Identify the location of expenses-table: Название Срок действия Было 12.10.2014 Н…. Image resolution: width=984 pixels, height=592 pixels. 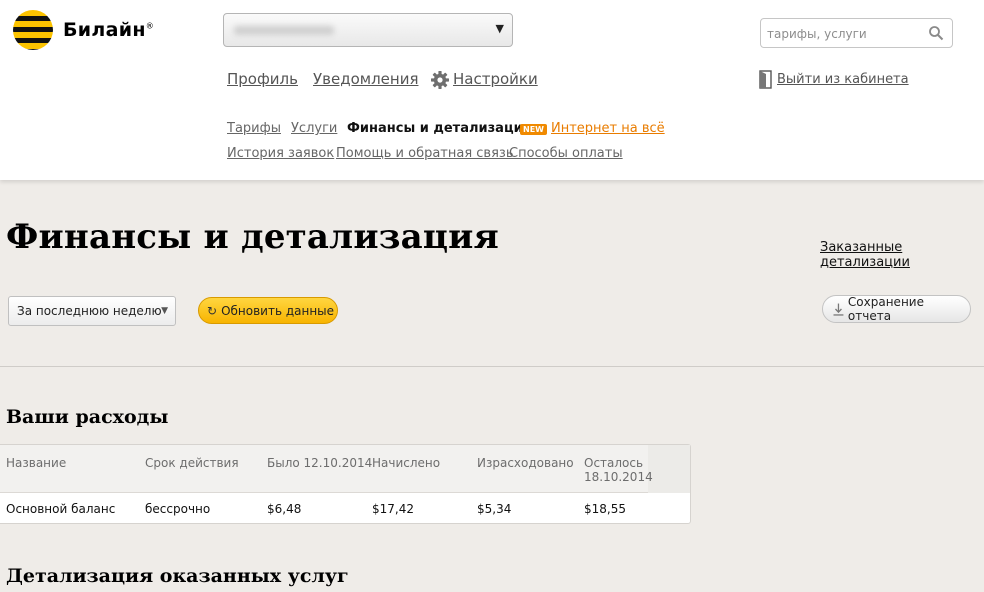
(345, 484).